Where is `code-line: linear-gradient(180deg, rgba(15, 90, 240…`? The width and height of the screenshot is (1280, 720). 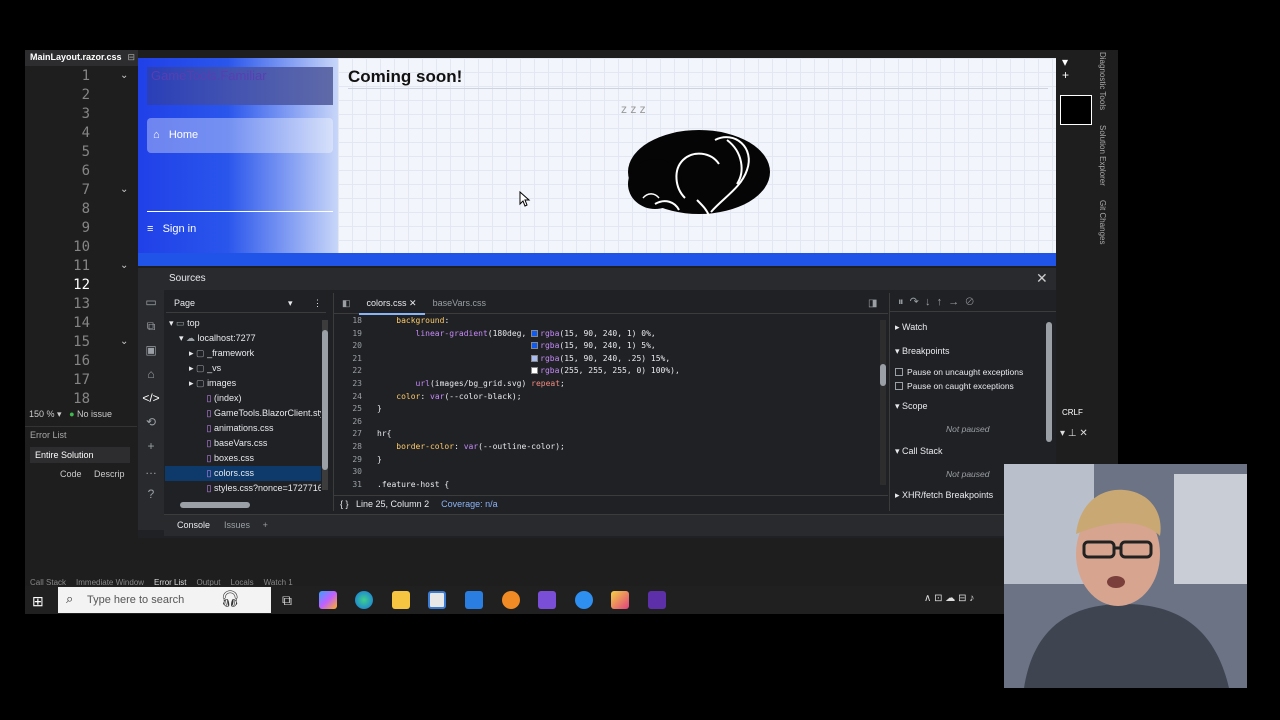
code-line: linear-gradient(180deg, rgba(15, 90, 240… is located at coordinates (516, 334).